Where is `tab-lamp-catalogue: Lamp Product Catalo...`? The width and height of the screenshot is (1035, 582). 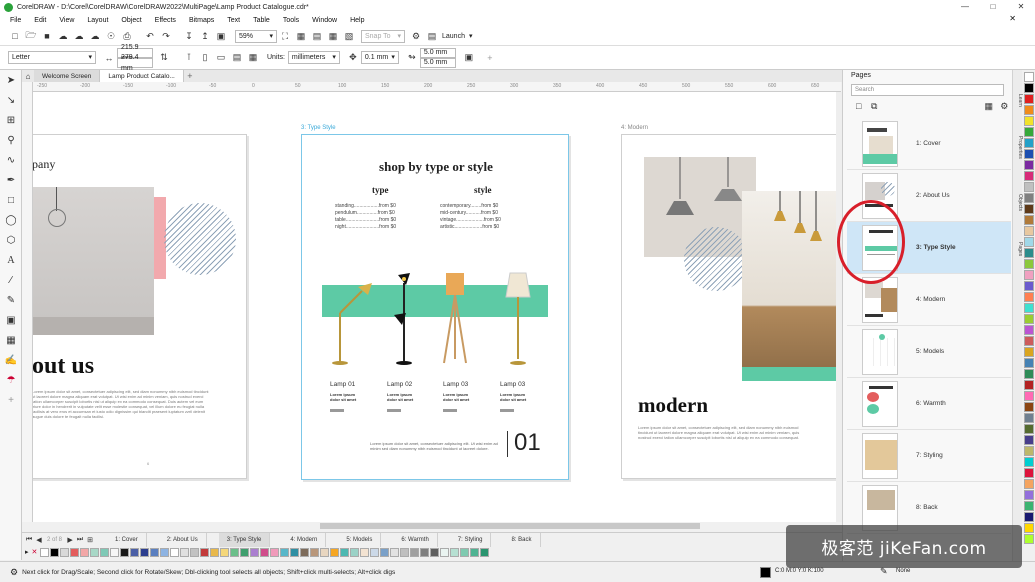 tab-lamp-catalogue: Lamp Product Catalo... is located at coordinates (142, 76).